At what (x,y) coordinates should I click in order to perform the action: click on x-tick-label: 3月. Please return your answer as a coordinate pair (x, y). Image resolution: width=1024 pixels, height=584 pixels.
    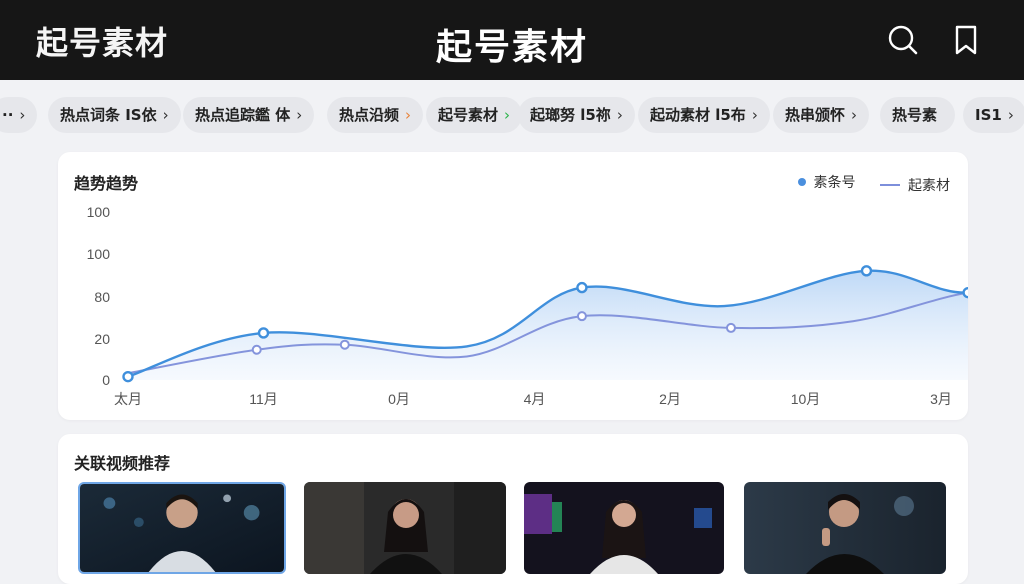
    Looking at the image, I should click on (941, 399).